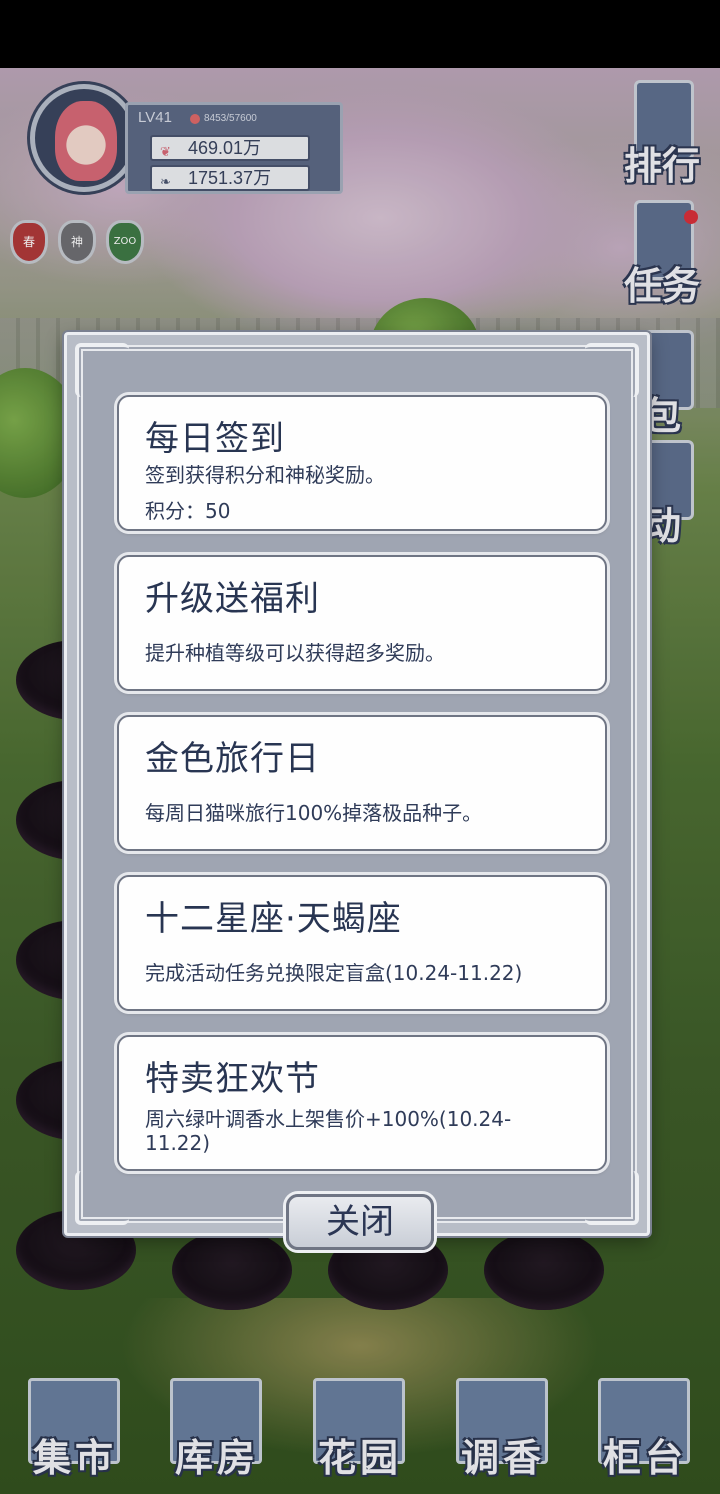 This screenshot has width=720, height=1494. Describe the element at coordinates (362, 783) in the screenshot. I see `event-card-golden-travel: 金色旅行日 每周日猫咪旅行100%掉落极品种子。` at that location.